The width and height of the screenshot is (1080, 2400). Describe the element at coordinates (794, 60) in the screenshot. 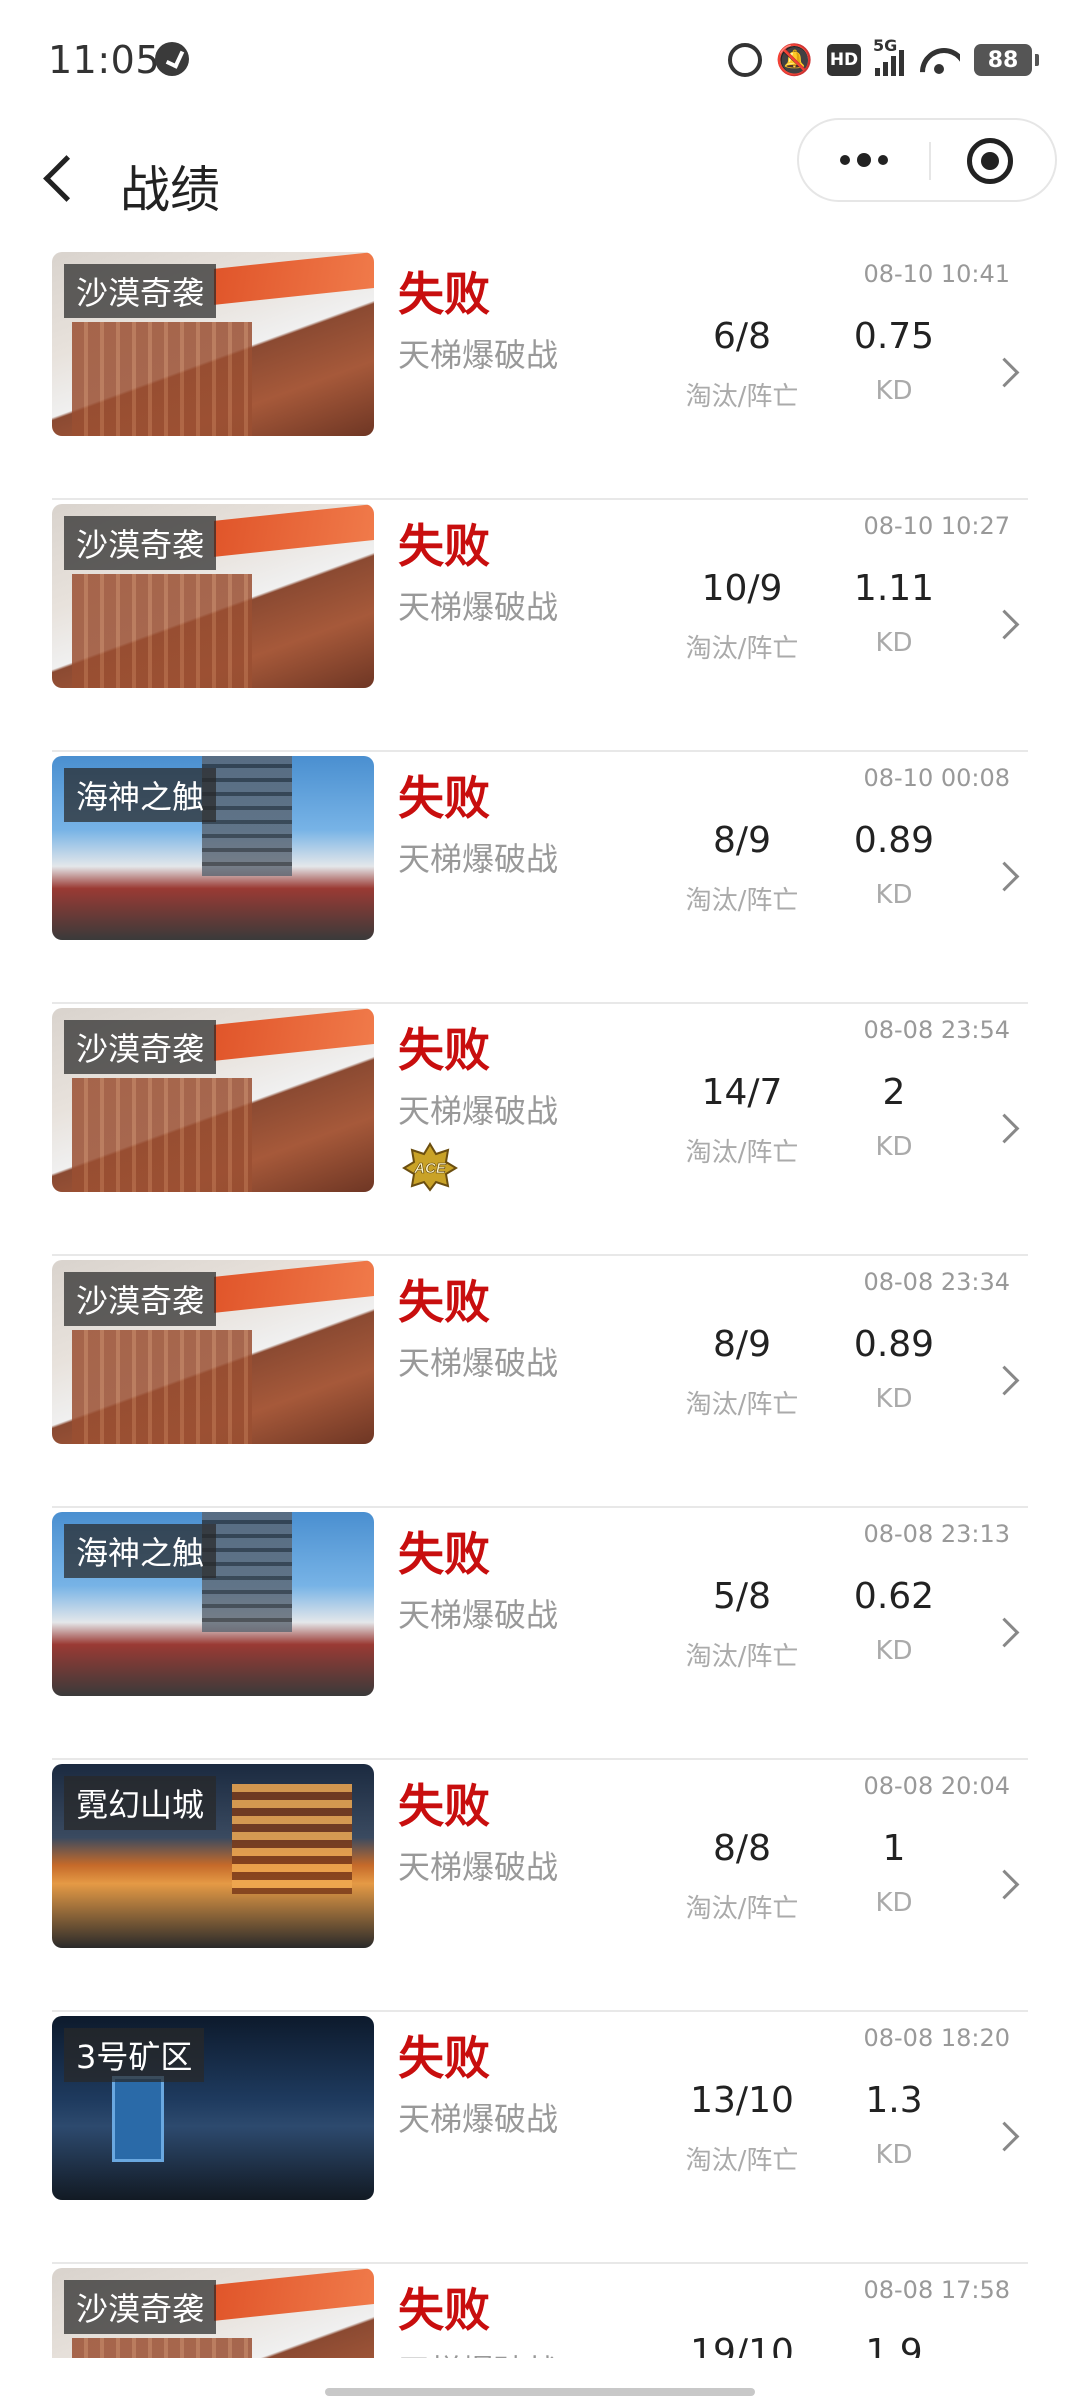

I see `mute-icon: 🔕` at that location.